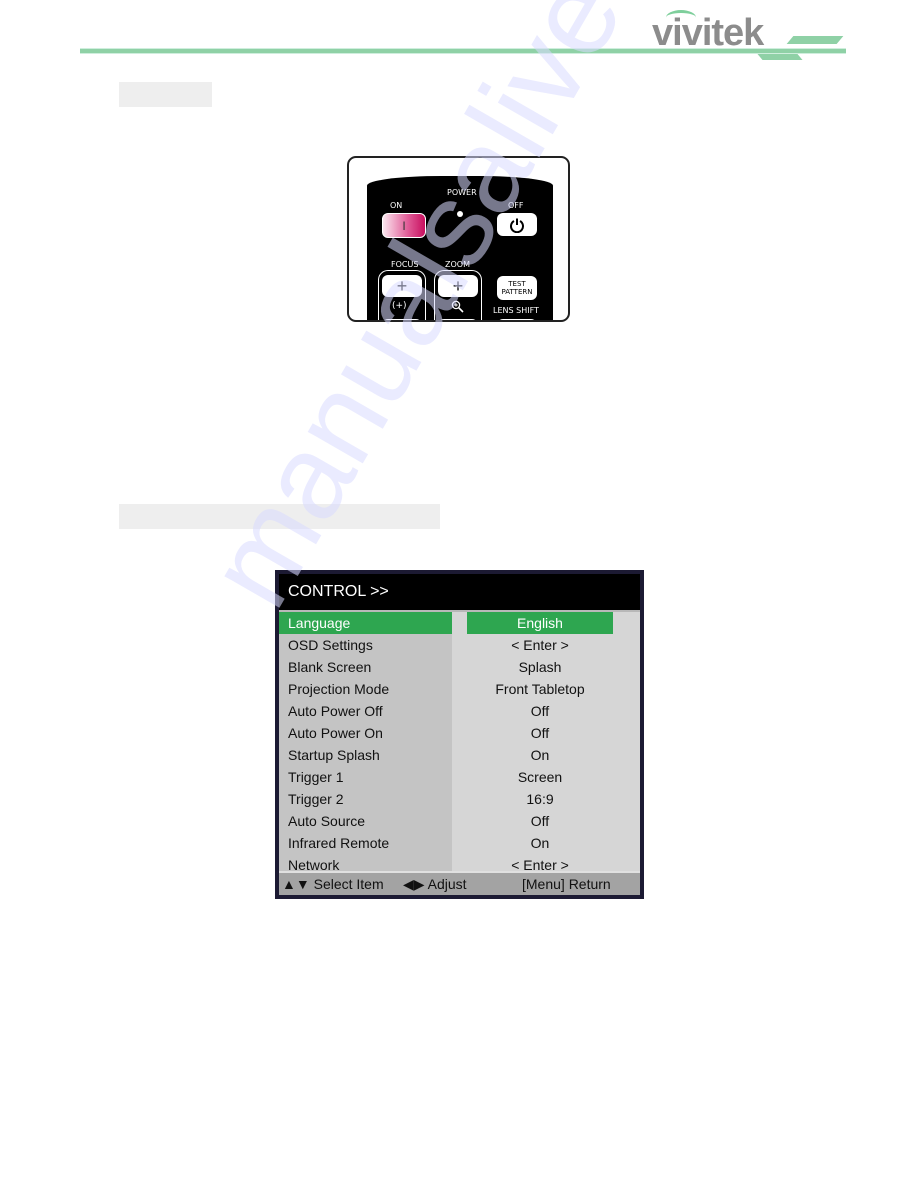  I want to click on focus-label: FOCUS, so click(405, 264).